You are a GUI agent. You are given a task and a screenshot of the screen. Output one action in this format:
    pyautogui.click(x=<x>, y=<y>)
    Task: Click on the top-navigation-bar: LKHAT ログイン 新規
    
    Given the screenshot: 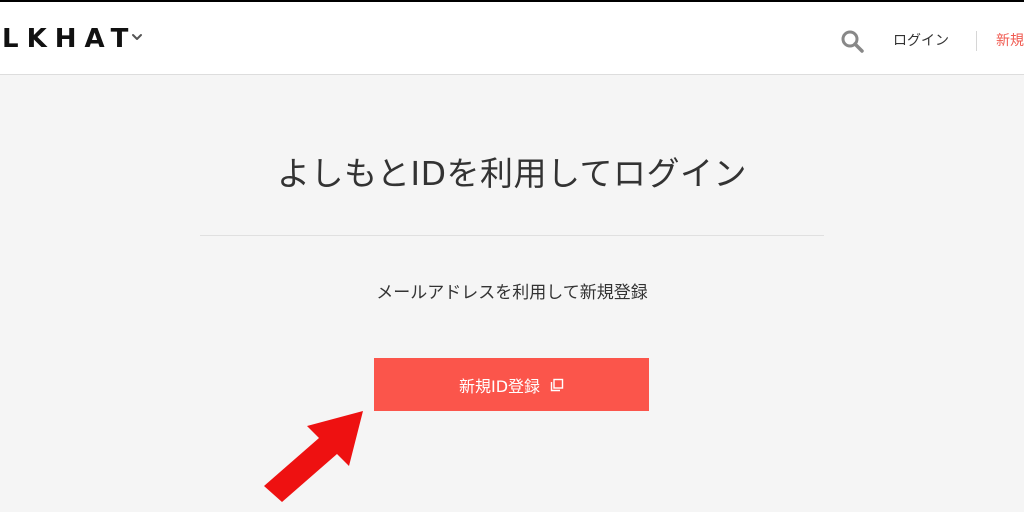 What is the action you would take?
    pyautogui.click(x=512, y=37)
    